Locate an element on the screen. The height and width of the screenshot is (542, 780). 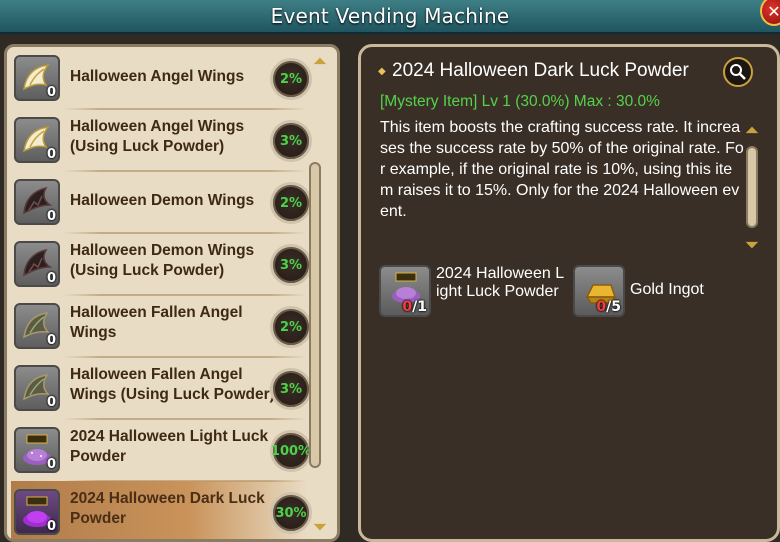
list-item: 0 Halloween Angel Wings 2% is located at coordinates (161, 78).